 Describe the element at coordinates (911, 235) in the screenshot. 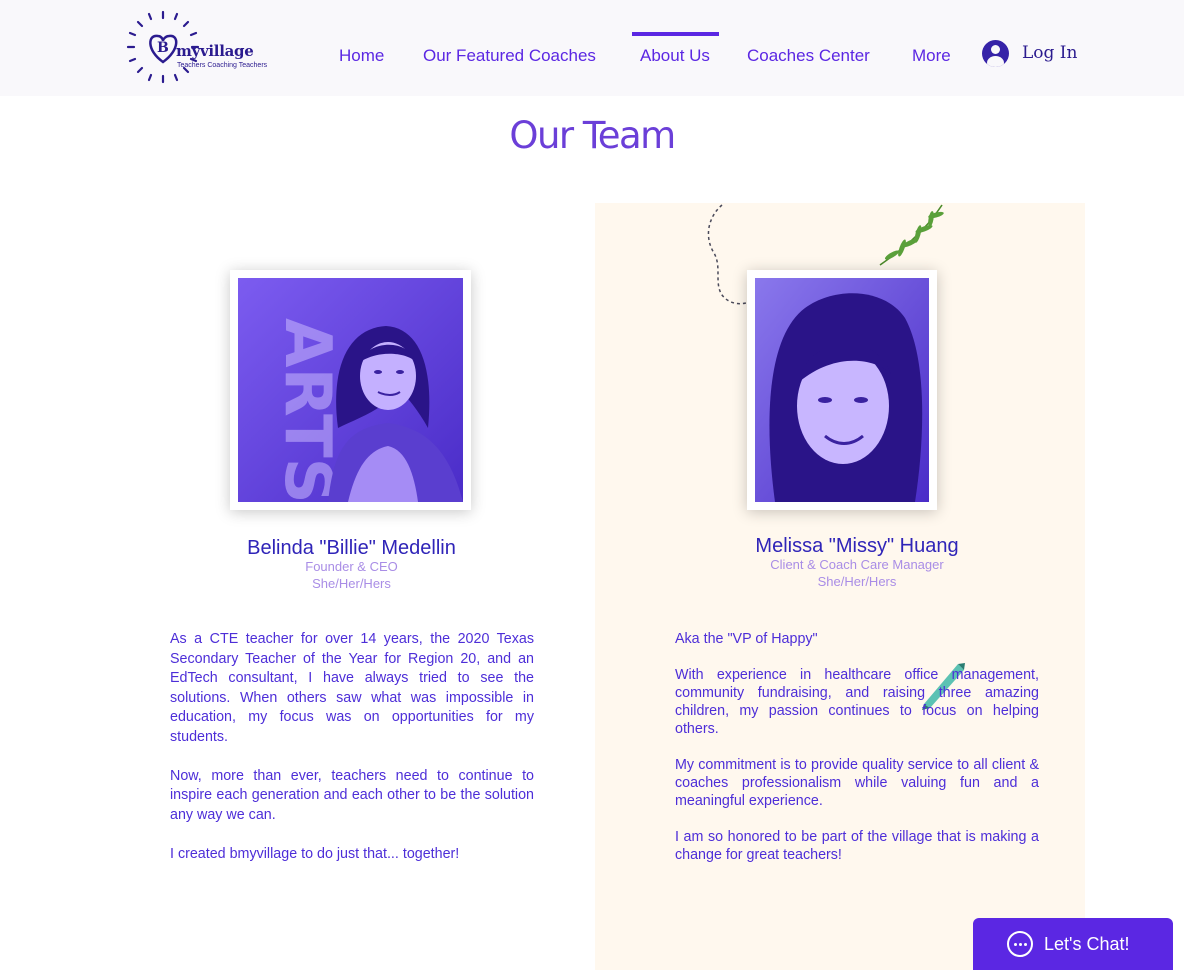

I see `leaf-branch-decoration` at that location.